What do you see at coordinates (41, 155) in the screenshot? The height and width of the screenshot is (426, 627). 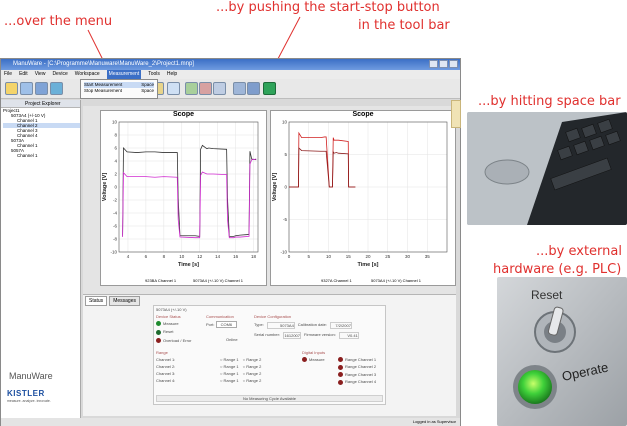 I see `tree-channel: Channel 1` at bounding box center [41, 155].